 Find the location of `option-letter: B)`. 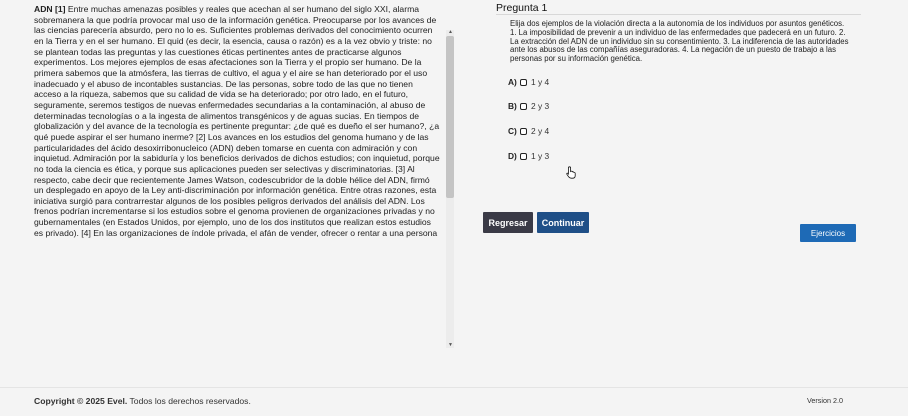

option-letter: B) is located at coordinates (512, 106).